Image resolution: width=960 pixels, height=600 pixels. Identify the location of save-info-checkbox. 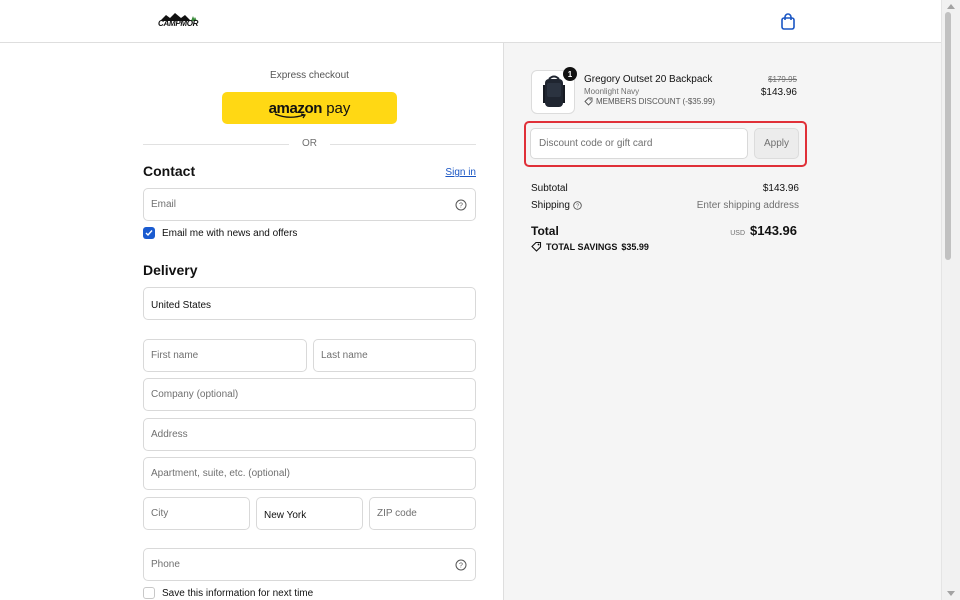
(149, 593).